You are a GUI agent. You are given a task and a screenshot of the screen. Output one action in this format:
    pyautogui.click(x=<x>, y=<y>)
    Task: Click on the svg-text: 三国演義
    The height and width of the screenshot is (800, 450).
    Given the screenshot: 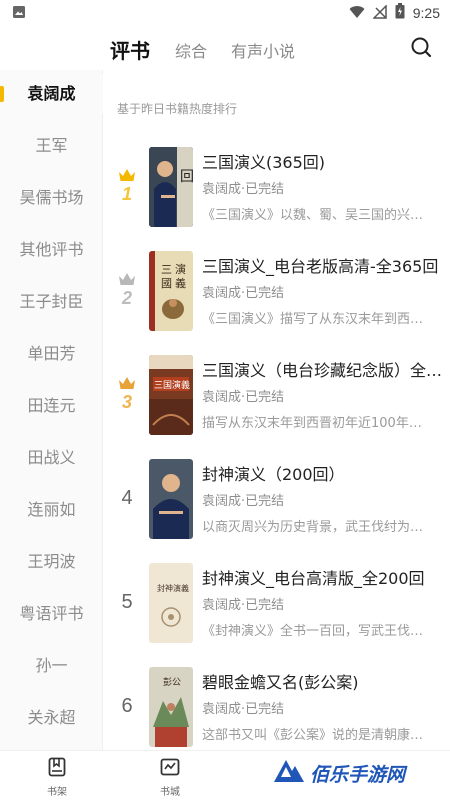 What is the action you would take?
    pyautogui.click(x=172, y=385)
    